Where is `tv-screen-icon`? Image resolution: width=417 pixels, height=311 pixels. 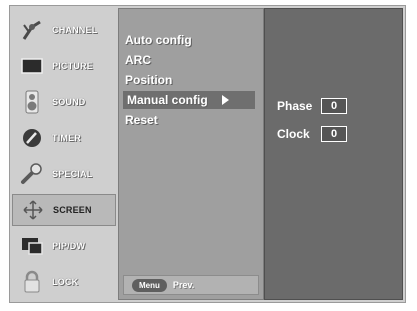
tv-screen-icon is located at coordinates (32, 66).